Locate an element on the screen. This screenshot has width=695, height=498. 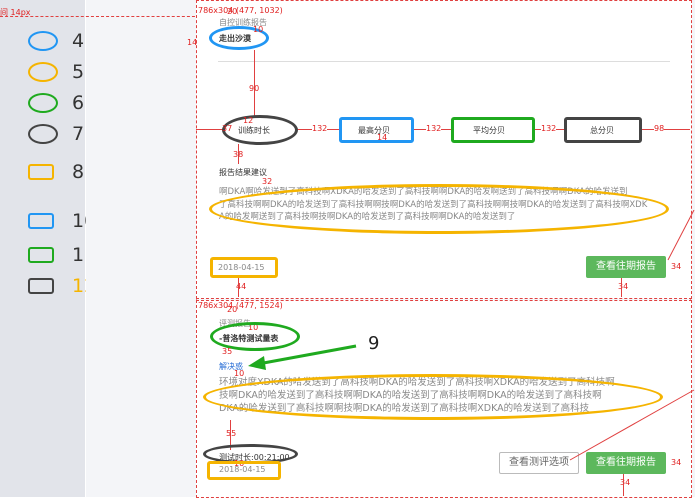
legend-number: 4 is located at coordinates (78, 41).